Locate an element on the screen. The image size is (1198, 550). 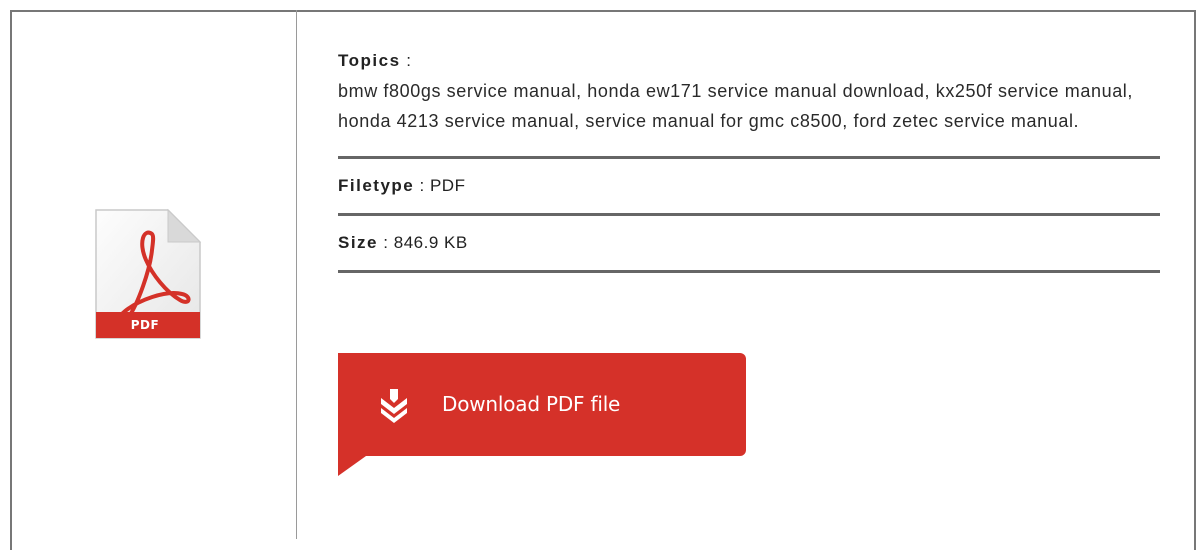
filetype-value: PDF is located at coordinates (447, 185).